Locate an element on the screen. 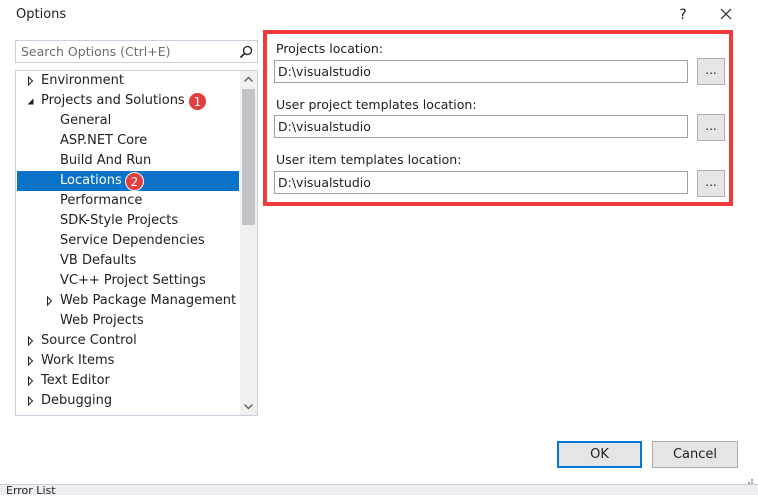 The image size is (758, 497). search-input is located at coordinates (126, 51).